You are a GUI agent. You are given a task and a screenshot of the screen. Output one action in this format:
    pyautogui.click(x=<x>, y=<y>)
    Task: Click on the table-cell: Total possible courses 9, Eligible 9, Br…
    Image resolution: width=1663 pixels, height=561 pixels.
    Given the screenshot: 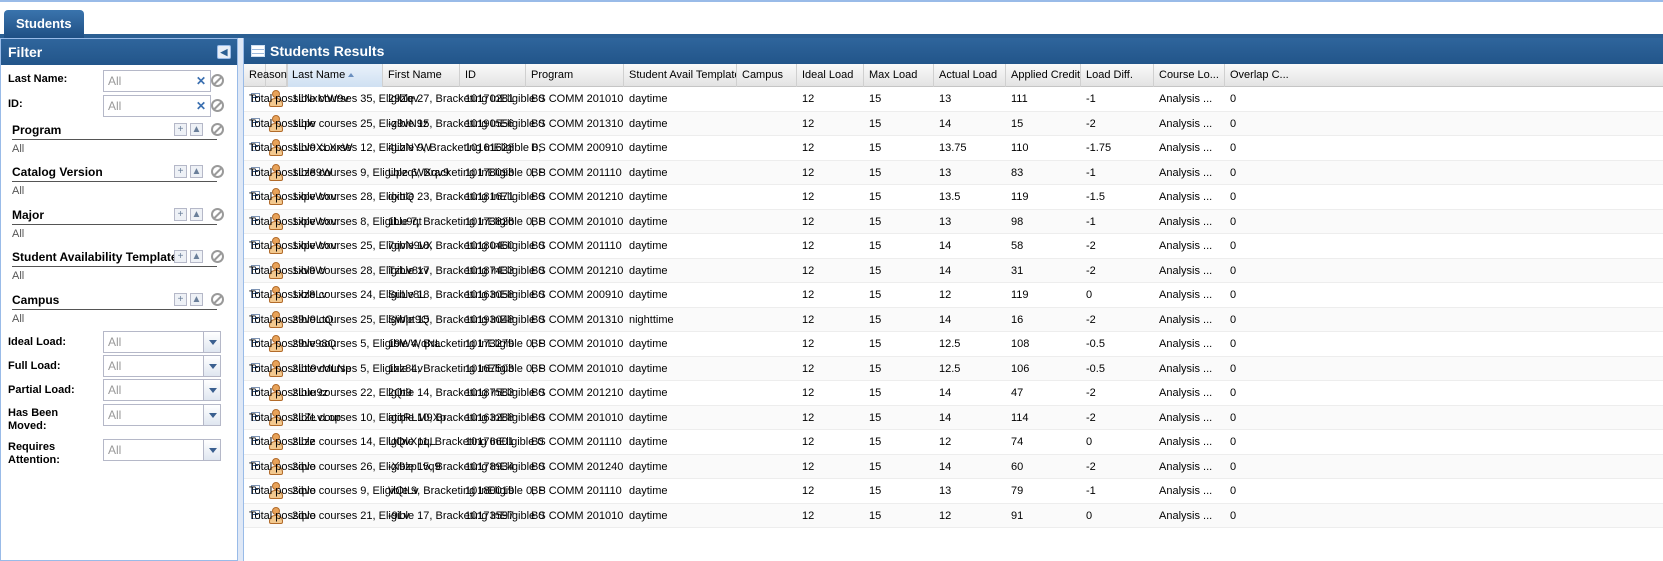 What is the action you would take?
    pyautogui.click(x=397, y=491)
    